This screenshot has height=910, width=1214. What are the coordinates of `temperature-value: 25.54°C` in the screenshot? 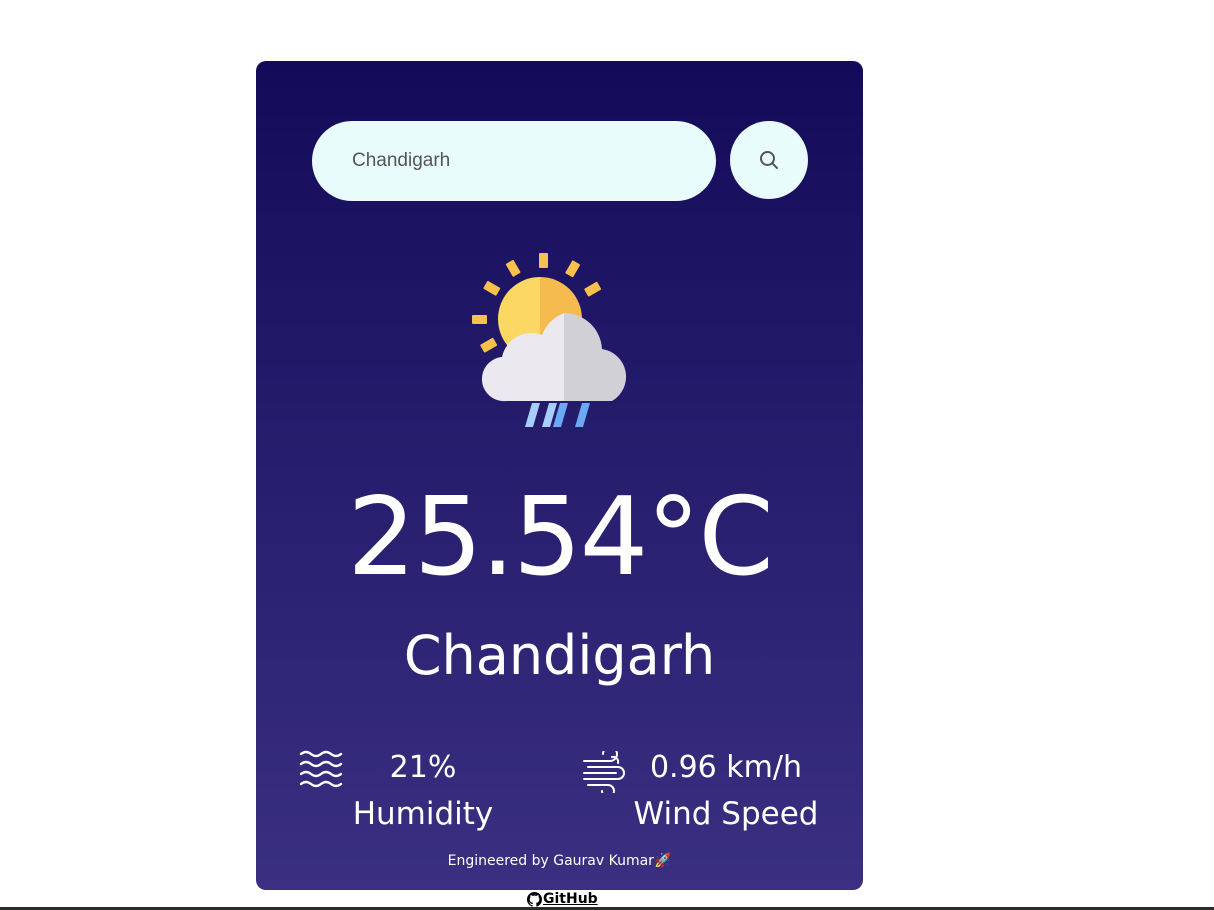 It's located at (560, 537).